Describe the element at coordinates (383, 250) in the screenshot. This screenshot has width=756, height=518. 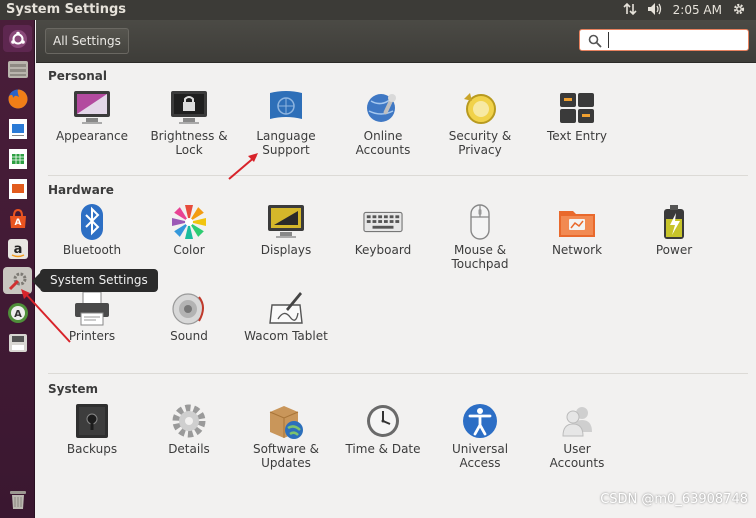
I see `keyboard-label: Keyboard` at that location.